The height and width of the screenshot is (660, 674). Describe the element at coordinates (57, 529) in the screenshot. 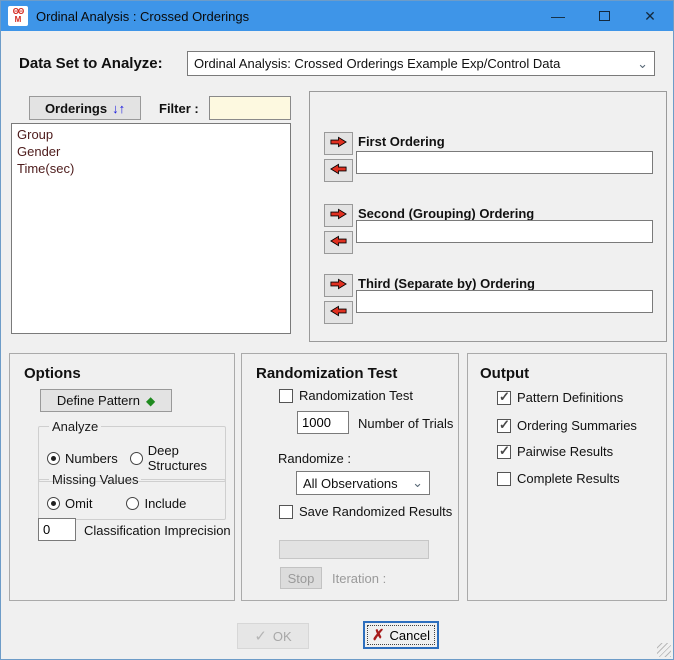

I see `classification-imprecision-input` at that location.